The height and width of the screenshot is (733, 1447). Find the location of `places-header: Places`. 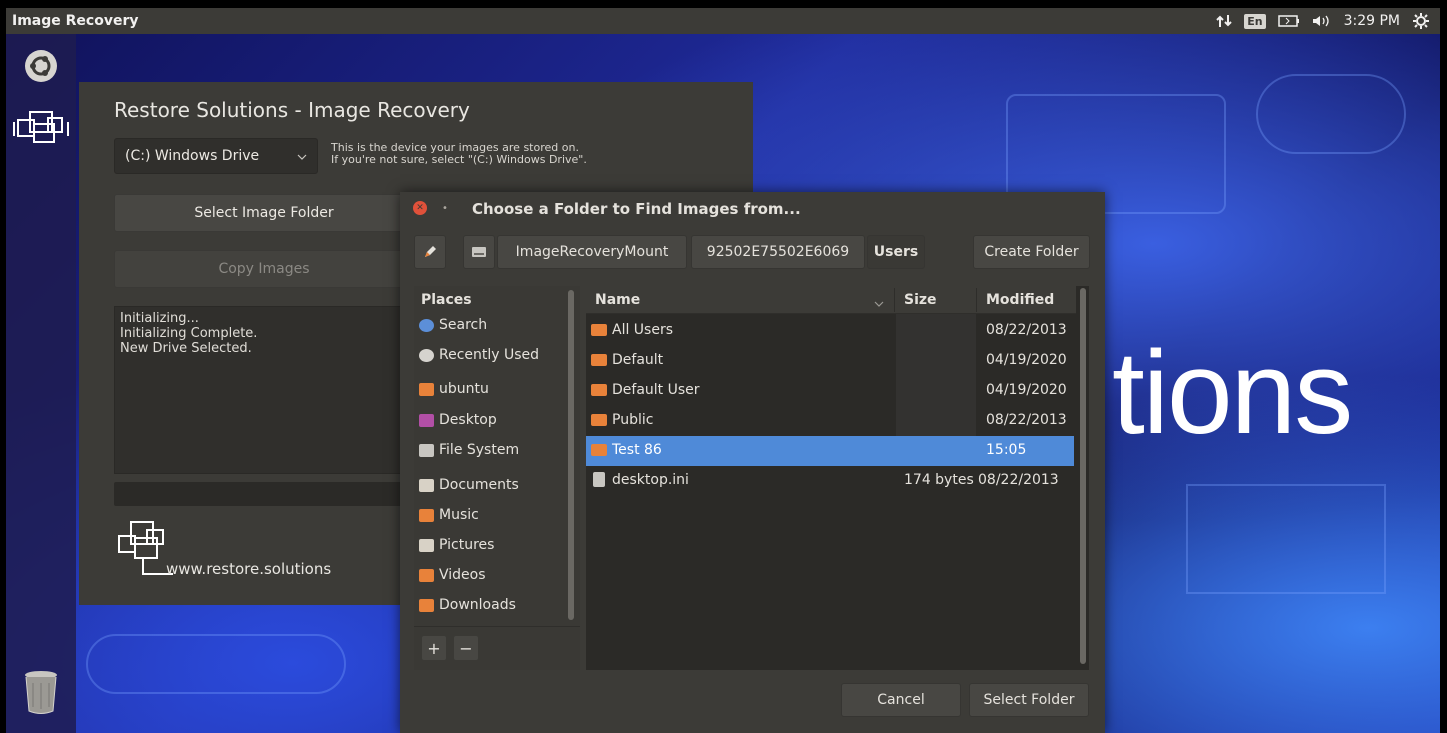

places-header: Places is located at coordinates (446, 300).